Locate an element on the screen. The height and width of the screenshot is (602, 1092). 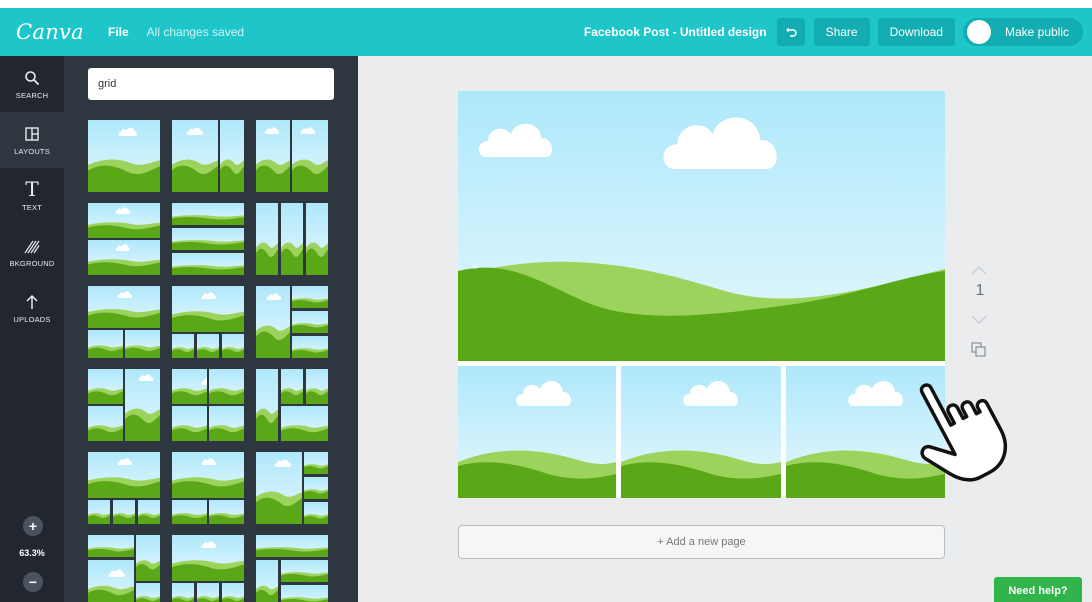
undo-button is located at coordinates (790, 32).